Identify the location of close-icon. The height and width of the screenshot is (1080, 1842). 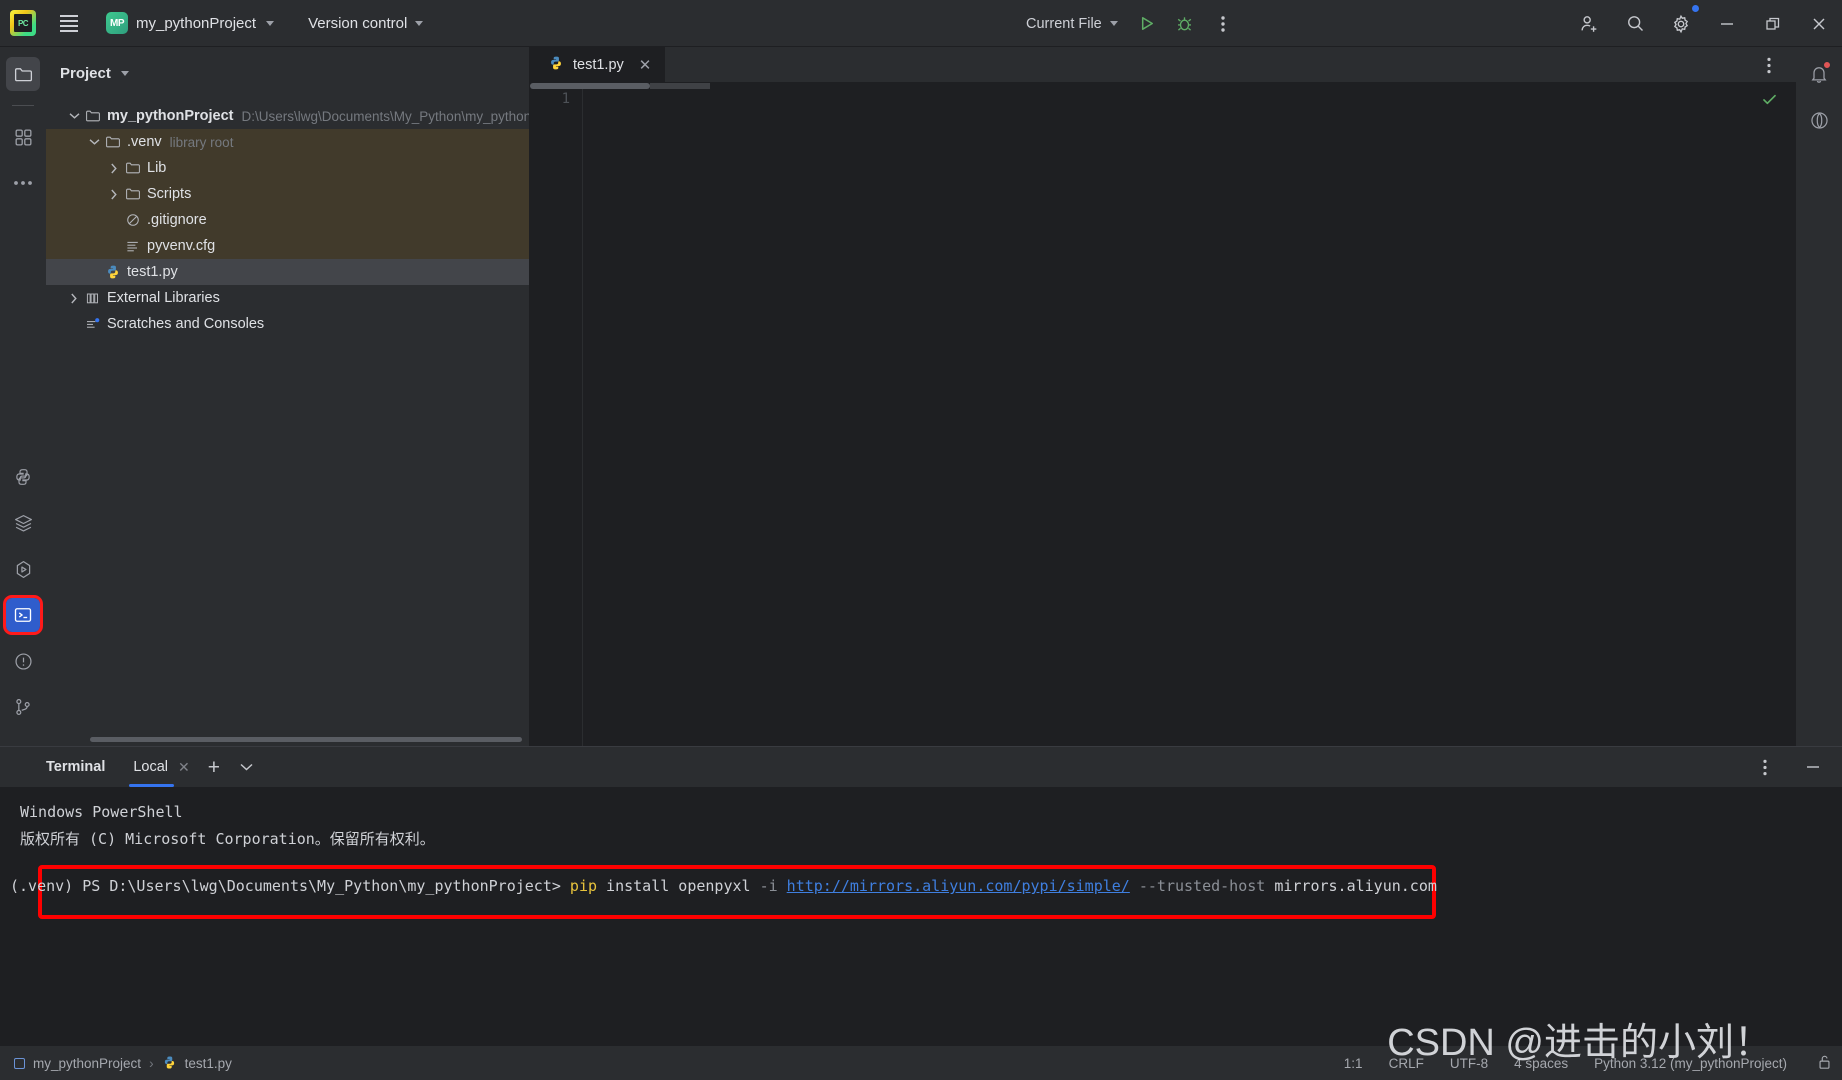
(1819, 23).